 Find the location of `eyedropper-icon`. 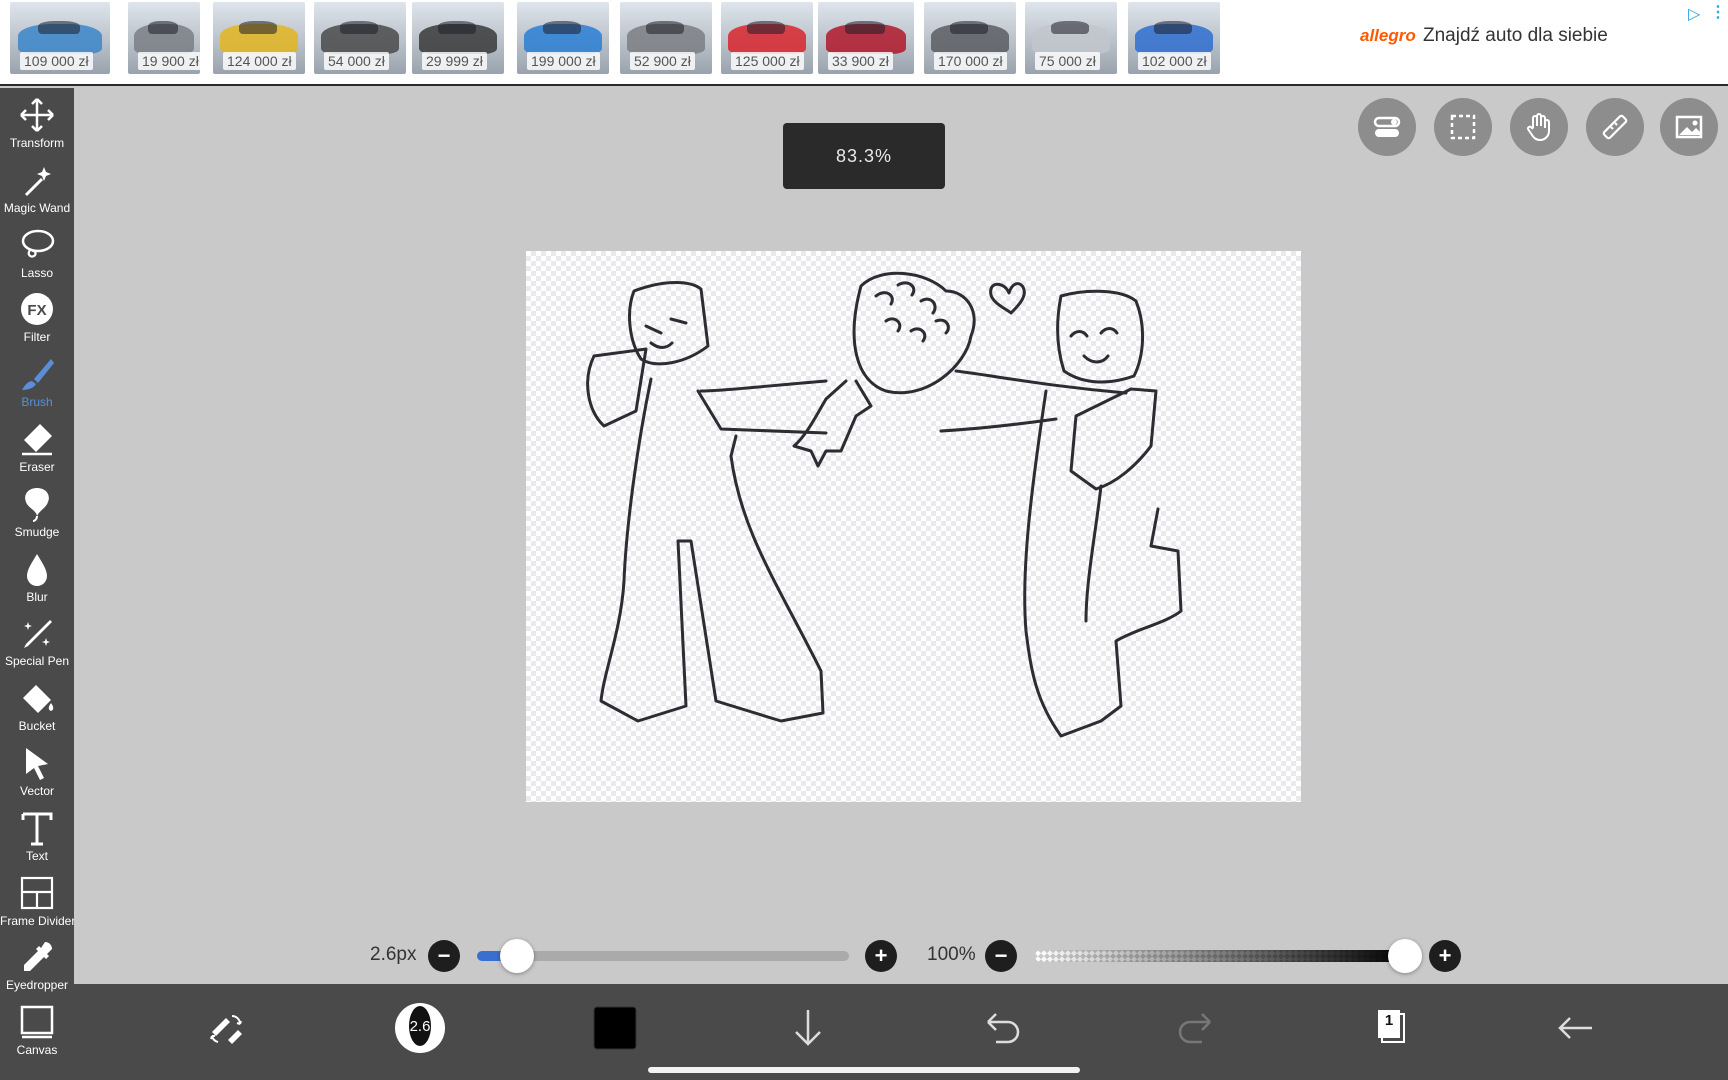

eyedropper-icon is located at coordinates (38, 957).